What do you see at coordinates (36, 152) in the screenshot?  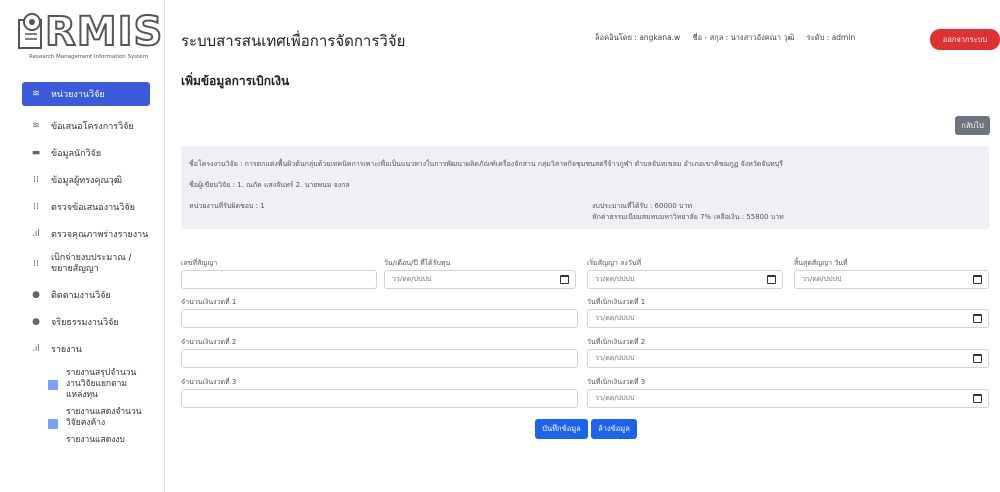 I see `inbox-icon: ▬` at bounding box center [36, 152].